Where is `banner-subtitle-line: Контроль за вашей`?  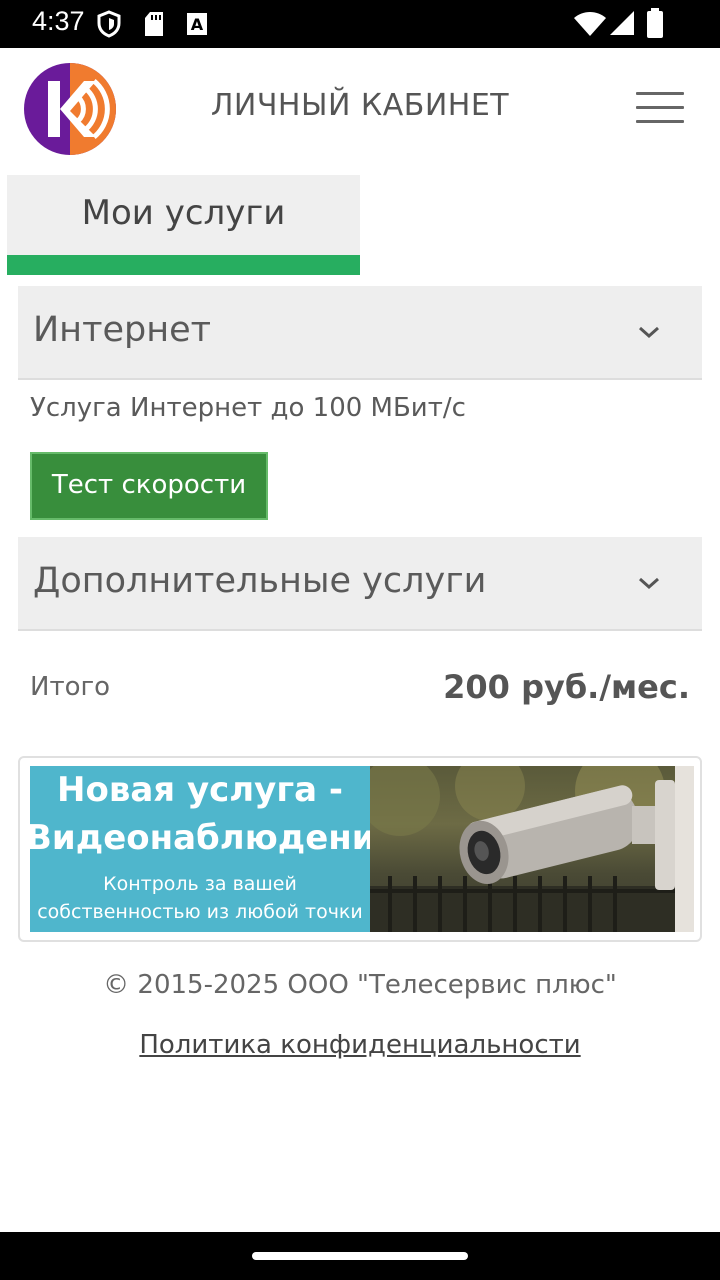
banner-subtitle-line: Контроль за вашей is located at coordinates (200, 884).